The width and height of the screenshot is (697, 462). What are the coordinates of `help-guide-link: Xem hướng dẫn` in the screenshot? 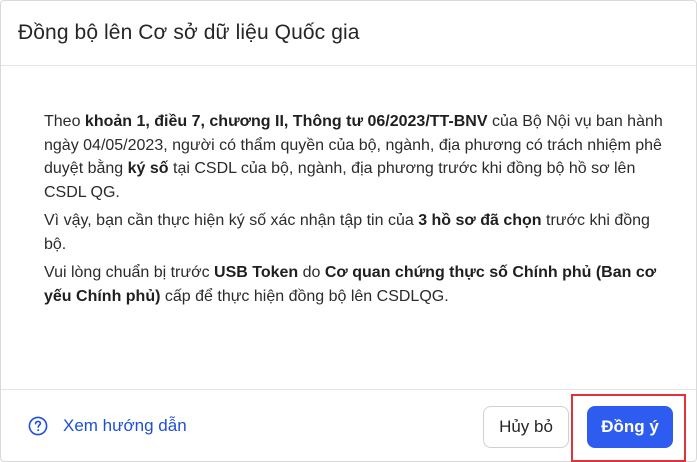 It's located at (107, 426).